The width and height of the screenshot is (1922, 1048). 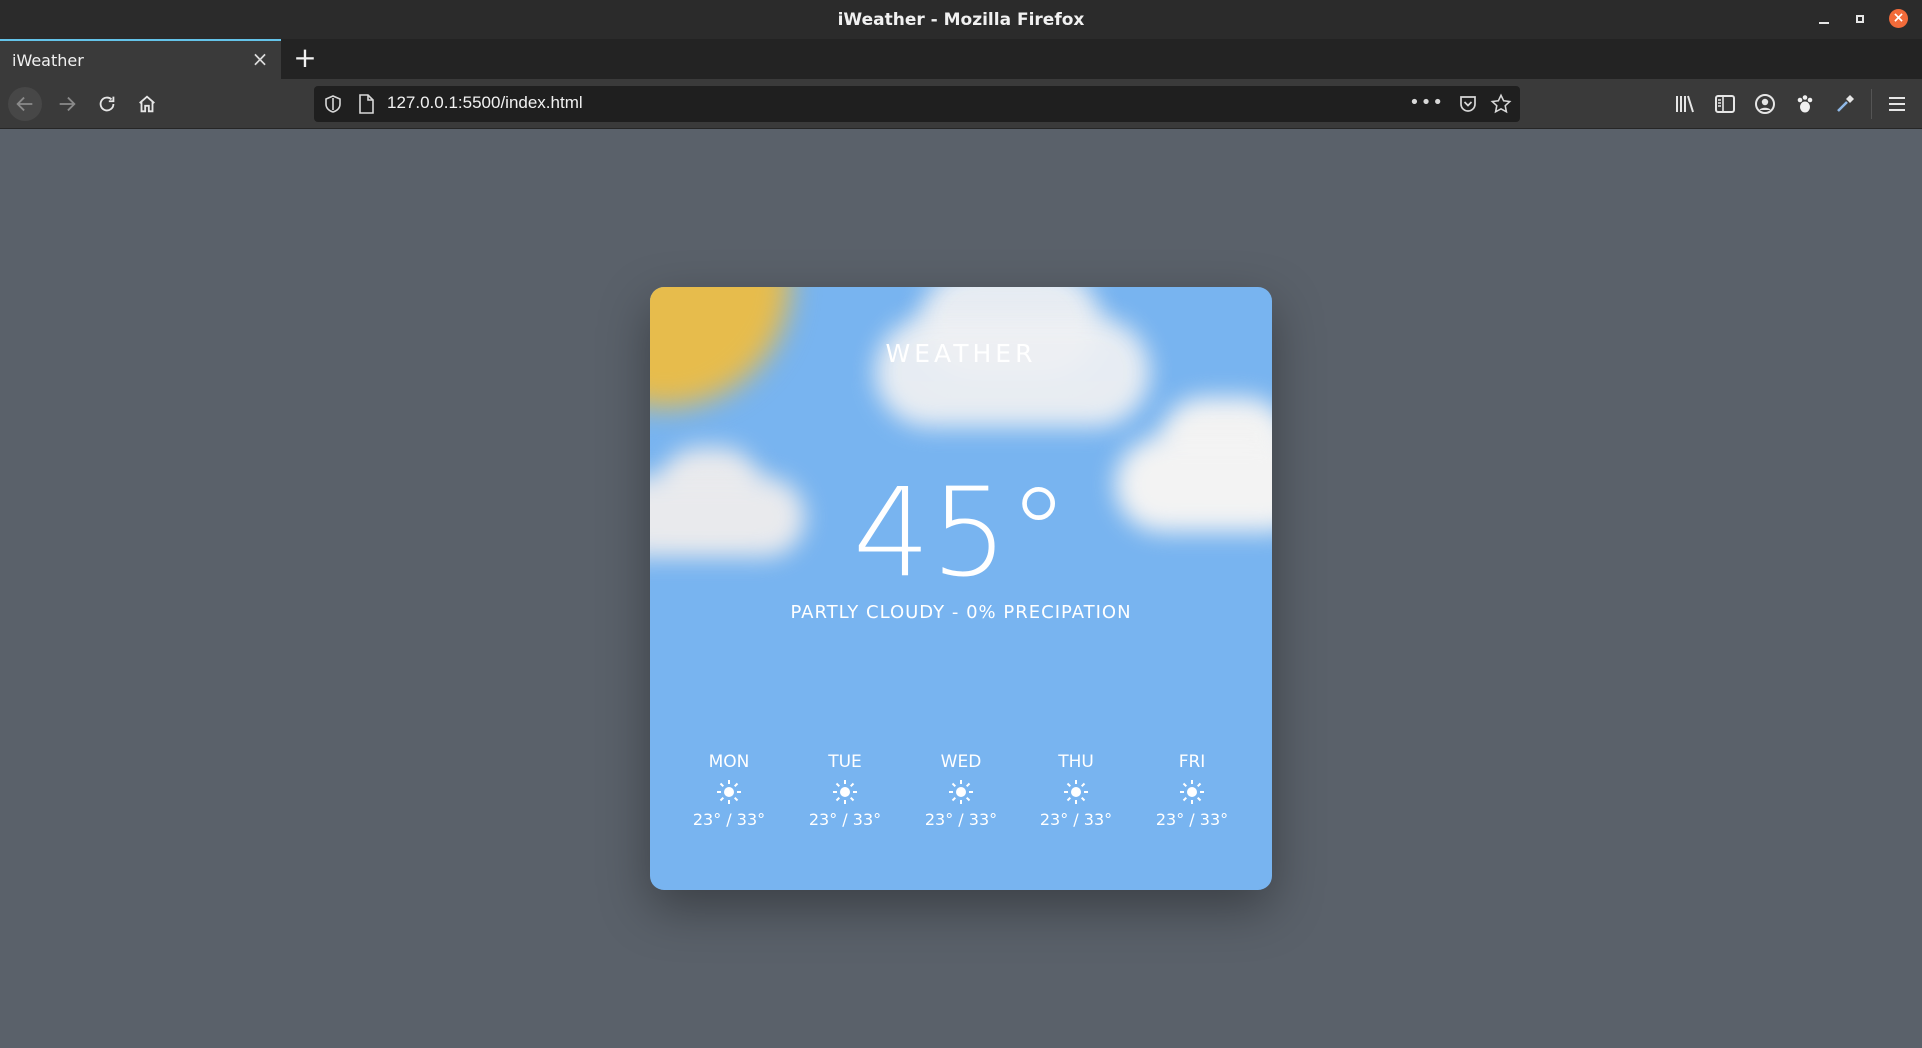 I want to click on color-picker-extension-button, so click(x=1845, y=104).